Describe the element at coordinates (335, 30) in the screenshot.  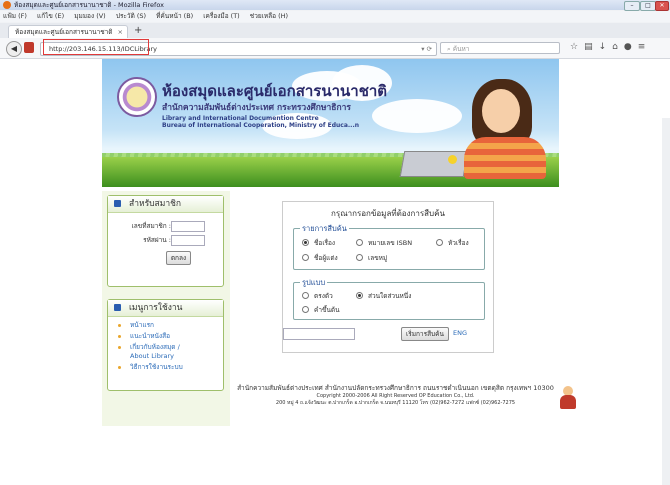
I see `tab-bar: ห้องสมุดและศูนย์เอกสารนานาชาติ × +` at that location.